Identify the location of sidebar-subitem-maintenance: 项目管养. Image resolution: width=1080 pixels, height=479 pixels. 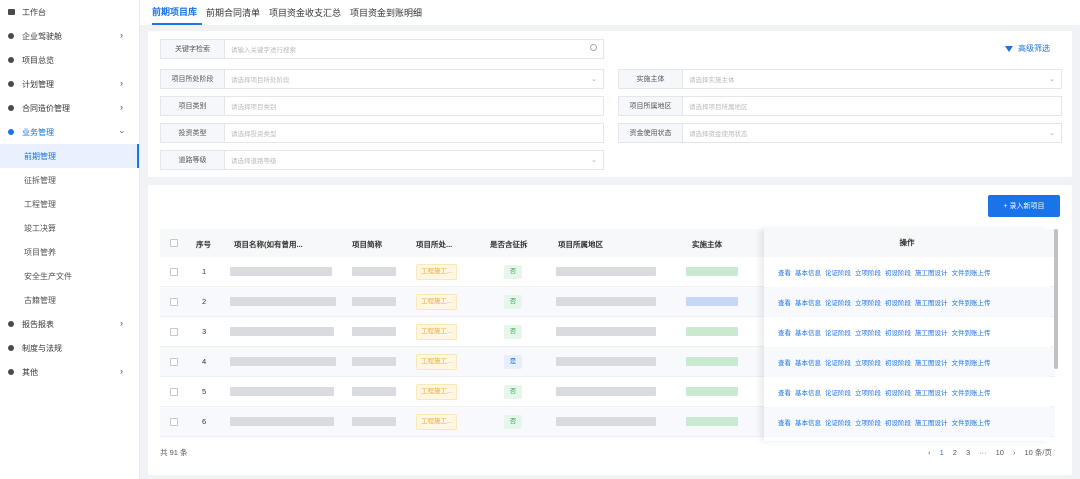
(69, 252).